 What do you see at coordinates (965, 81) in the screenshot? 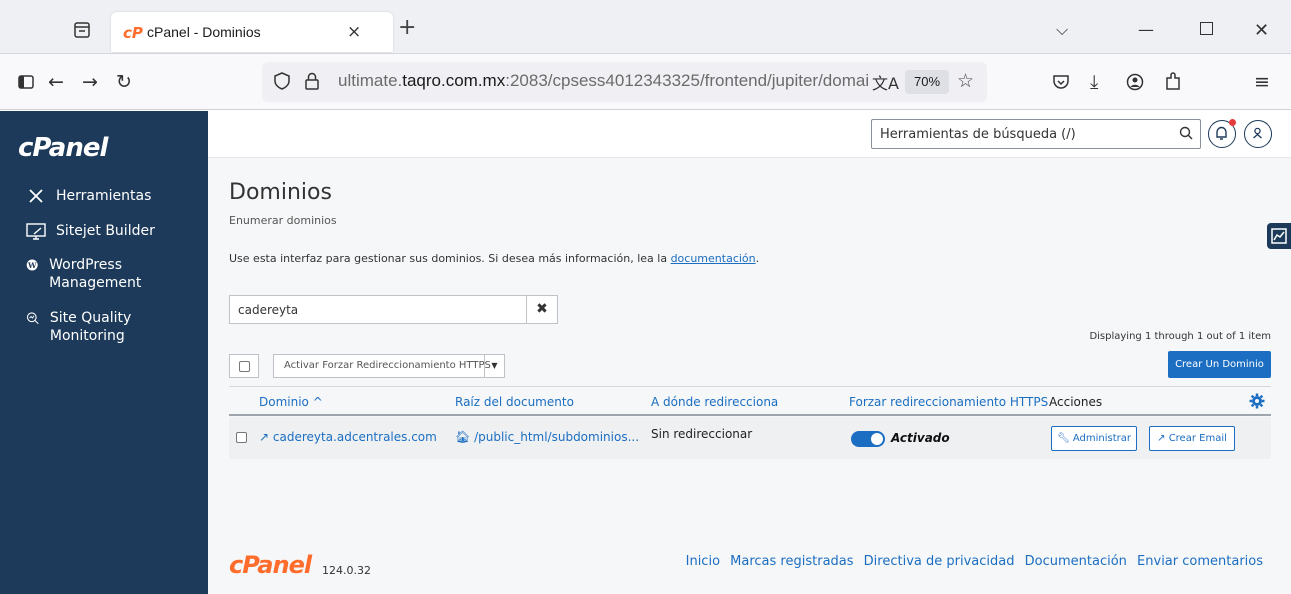
I see `bookmark-star-icon: ☆` at bounding box center [965, 81].